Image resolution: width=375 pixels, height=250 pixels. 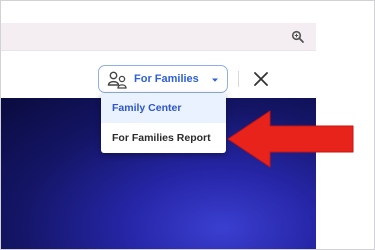 What do you see at coordinates (166, 79) in the screenshot?
I see `role-switcher-label: For Families` at bounding box center [166, 79].